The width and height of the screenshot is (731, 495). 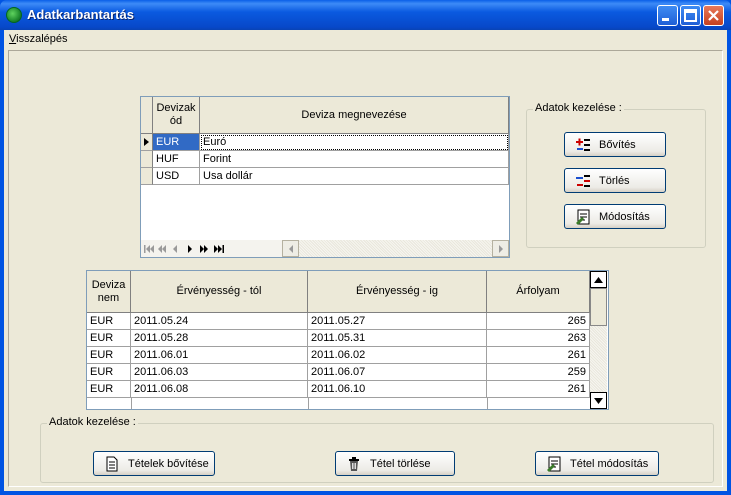 What do you see at coordinates (92, 422) in the screenshot?
I see `group-label-bottom: Adatok kezelése :` at bounding box center [92, 422].